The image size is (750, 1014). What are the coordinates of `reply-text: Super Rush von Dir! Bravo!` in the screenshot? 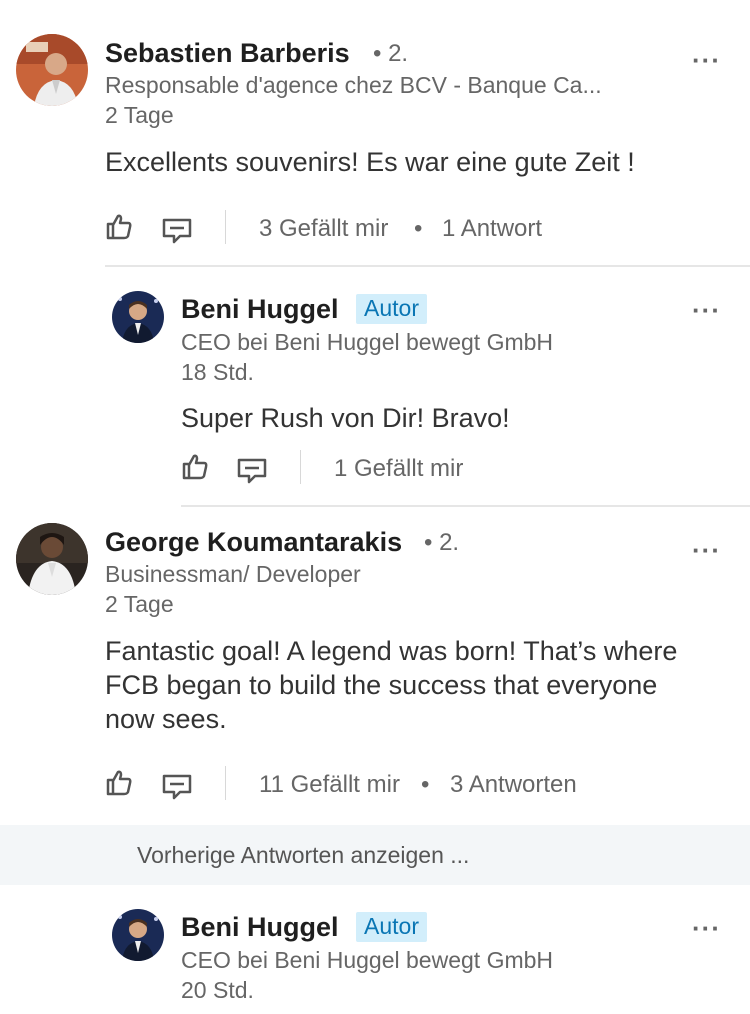 It's located at (345, 418).